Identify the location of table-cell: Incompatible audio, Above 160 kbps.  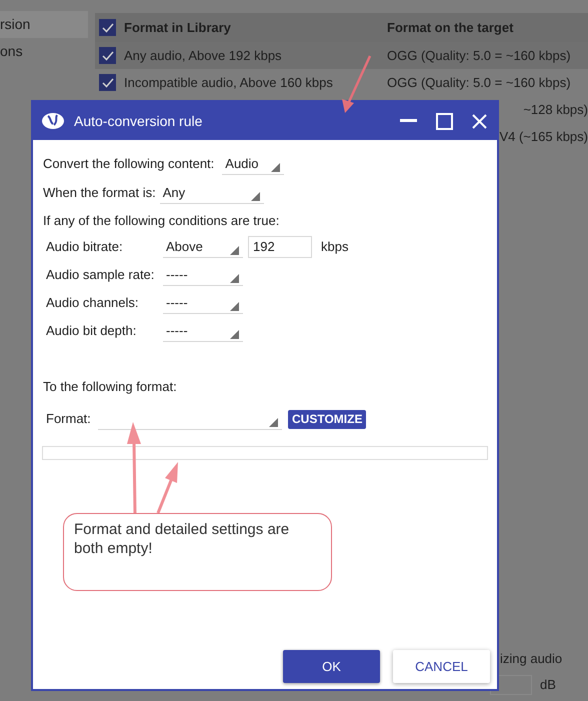
(228, 82).